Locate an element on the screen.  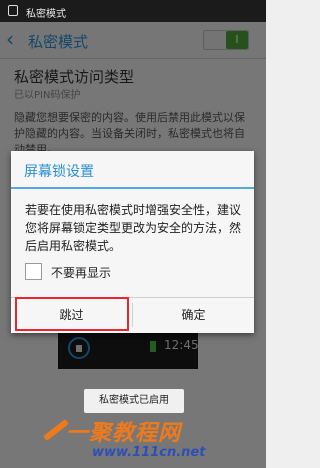
dialog-title-divider is located at coordinates (132, 188).